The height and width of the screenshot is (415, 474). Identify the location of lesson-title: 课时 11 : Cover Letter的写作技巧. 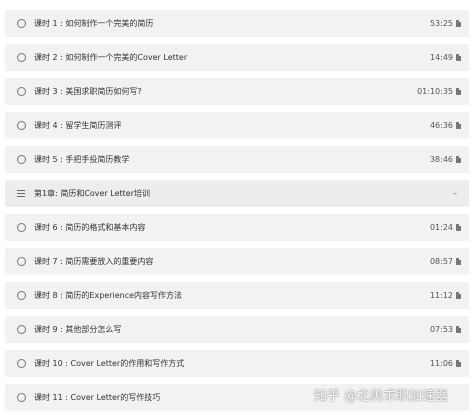
(97, 397).